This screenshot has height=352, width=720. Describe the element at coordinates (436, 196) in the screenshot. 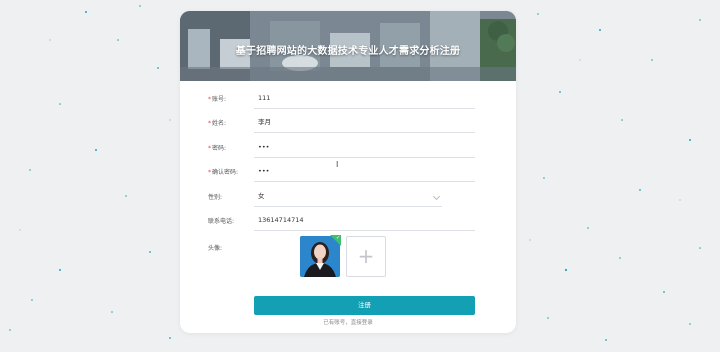

I see `chevron-down-icon` at that location.